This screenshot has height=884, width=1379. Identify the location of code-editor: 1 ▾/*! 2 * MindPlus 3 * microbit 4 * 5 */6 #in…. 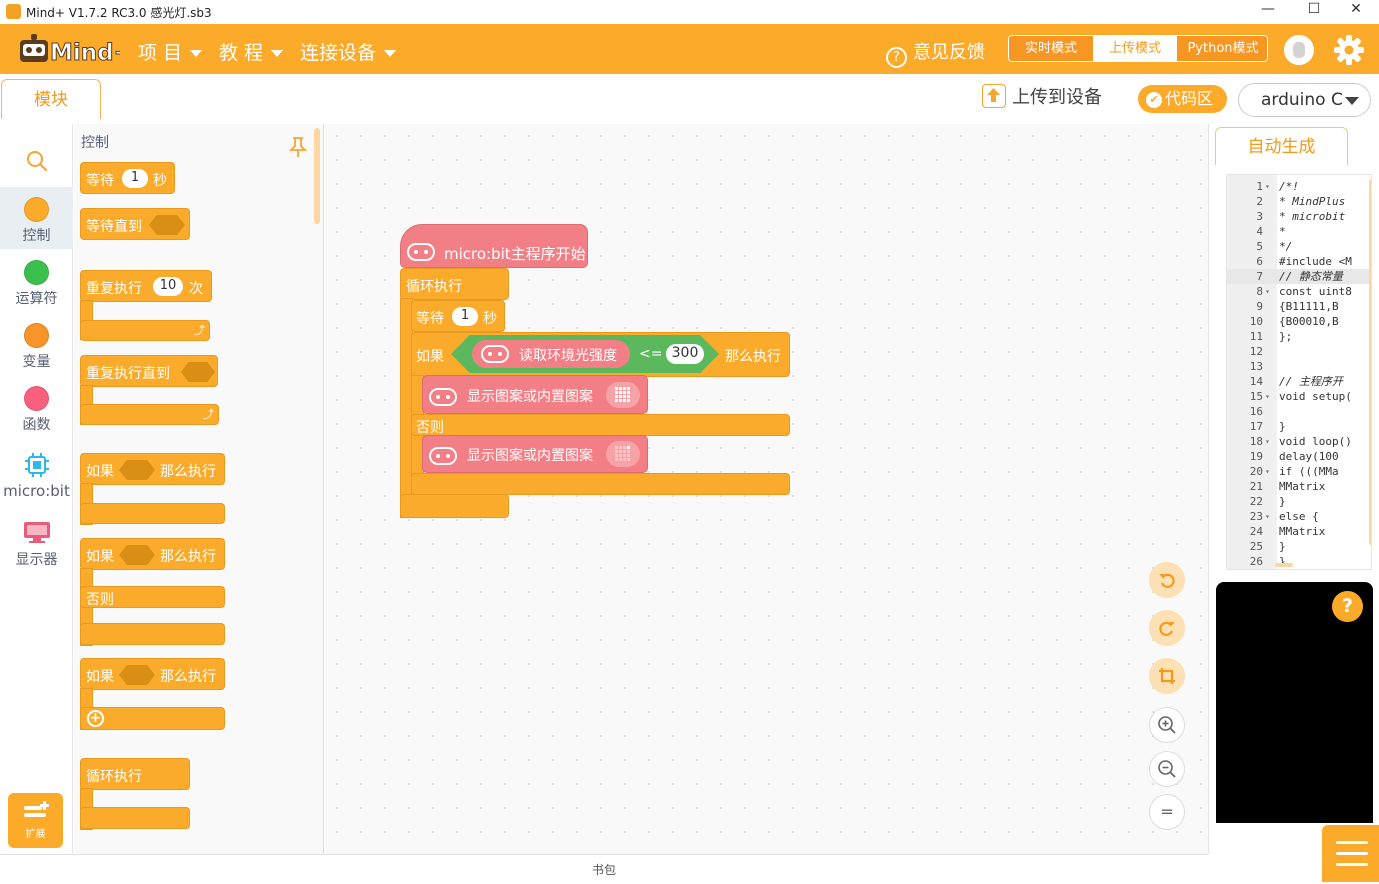
(1299, 372).